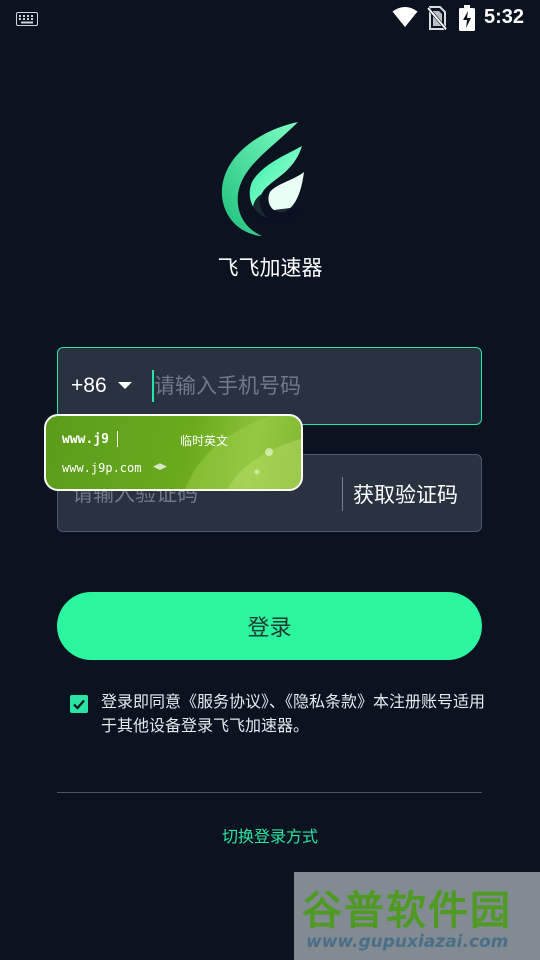 Image resolution: width=540 pixels, height=960 pixels. What do you see at coordinates (407, 942) in the screenshot?
I see `watermark-url: www.gupuxiazai.com` at bounding box center [407, 942].